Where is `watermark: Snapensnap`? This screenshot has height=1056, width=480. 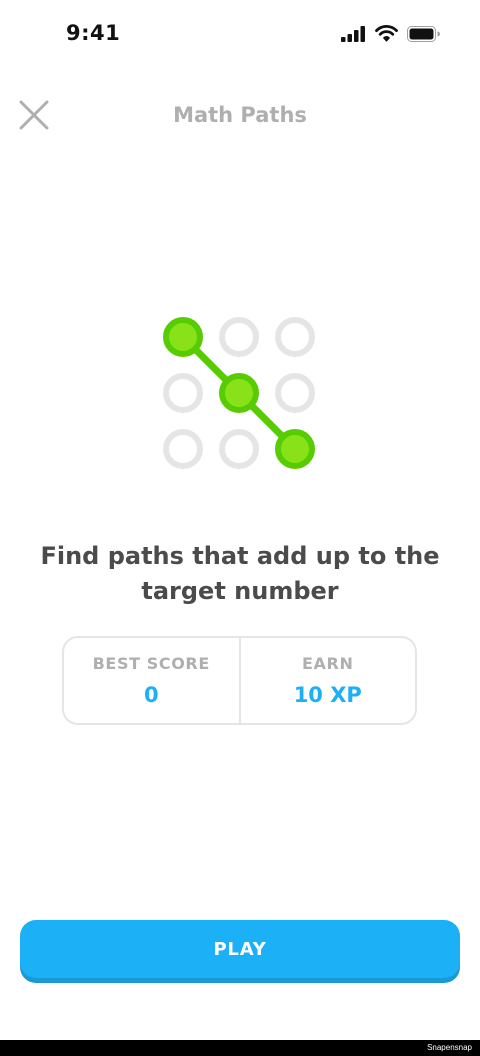
watermark: Snapensnap is located at coordinates (449, 1047).